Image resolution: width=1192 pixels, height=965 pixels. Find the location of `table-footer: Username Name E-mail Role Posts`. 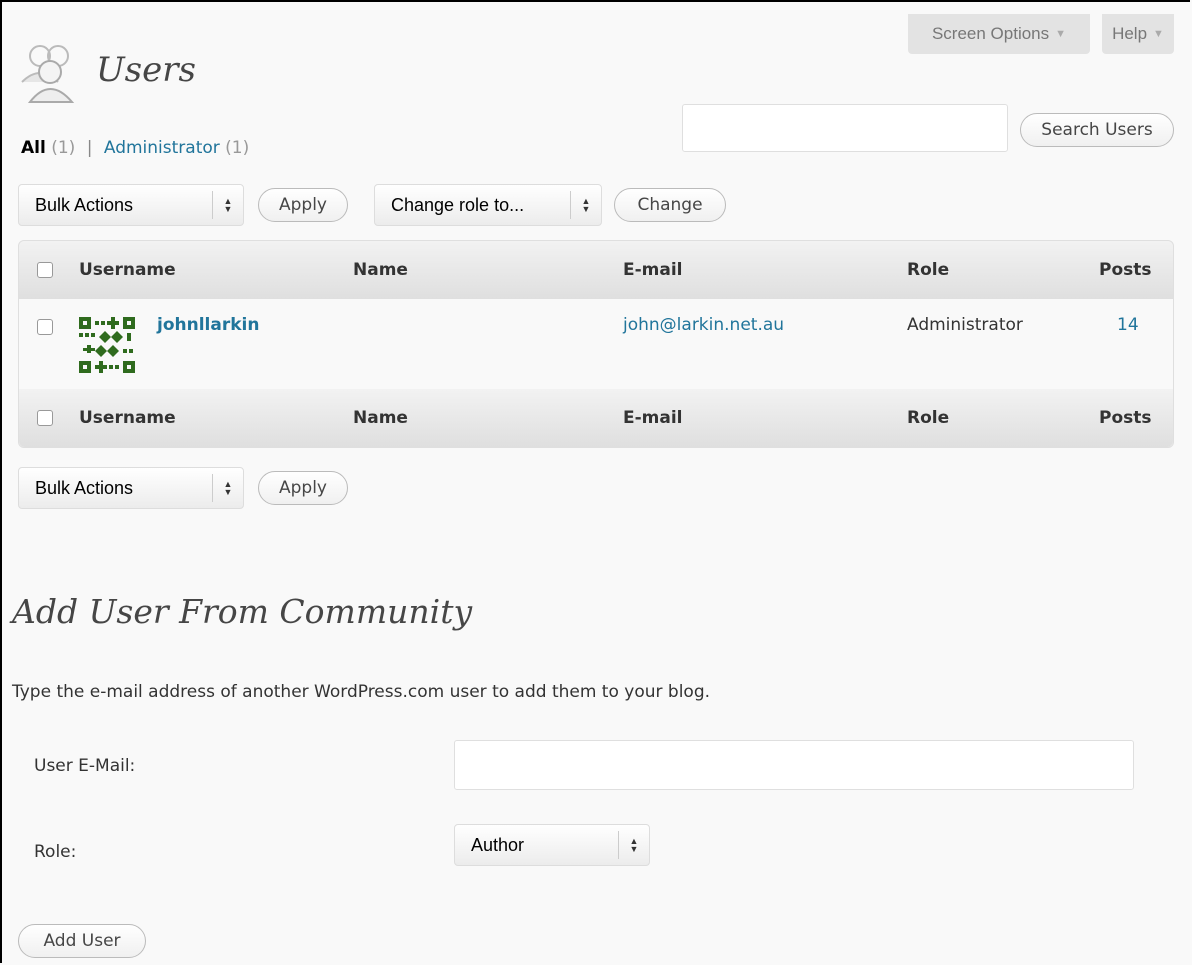

table-footer: Username Name E-mail Role Posts is located at coordinates (596, 418).